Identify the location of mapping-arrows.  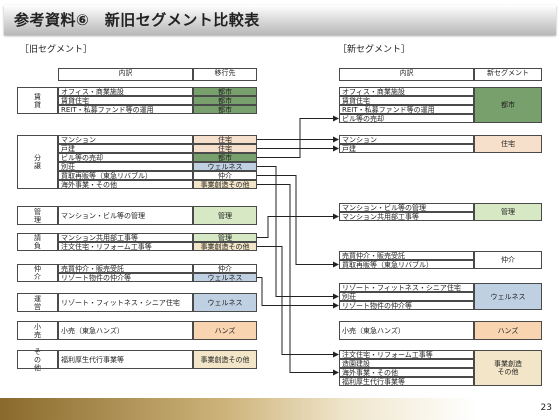
(298, 245).